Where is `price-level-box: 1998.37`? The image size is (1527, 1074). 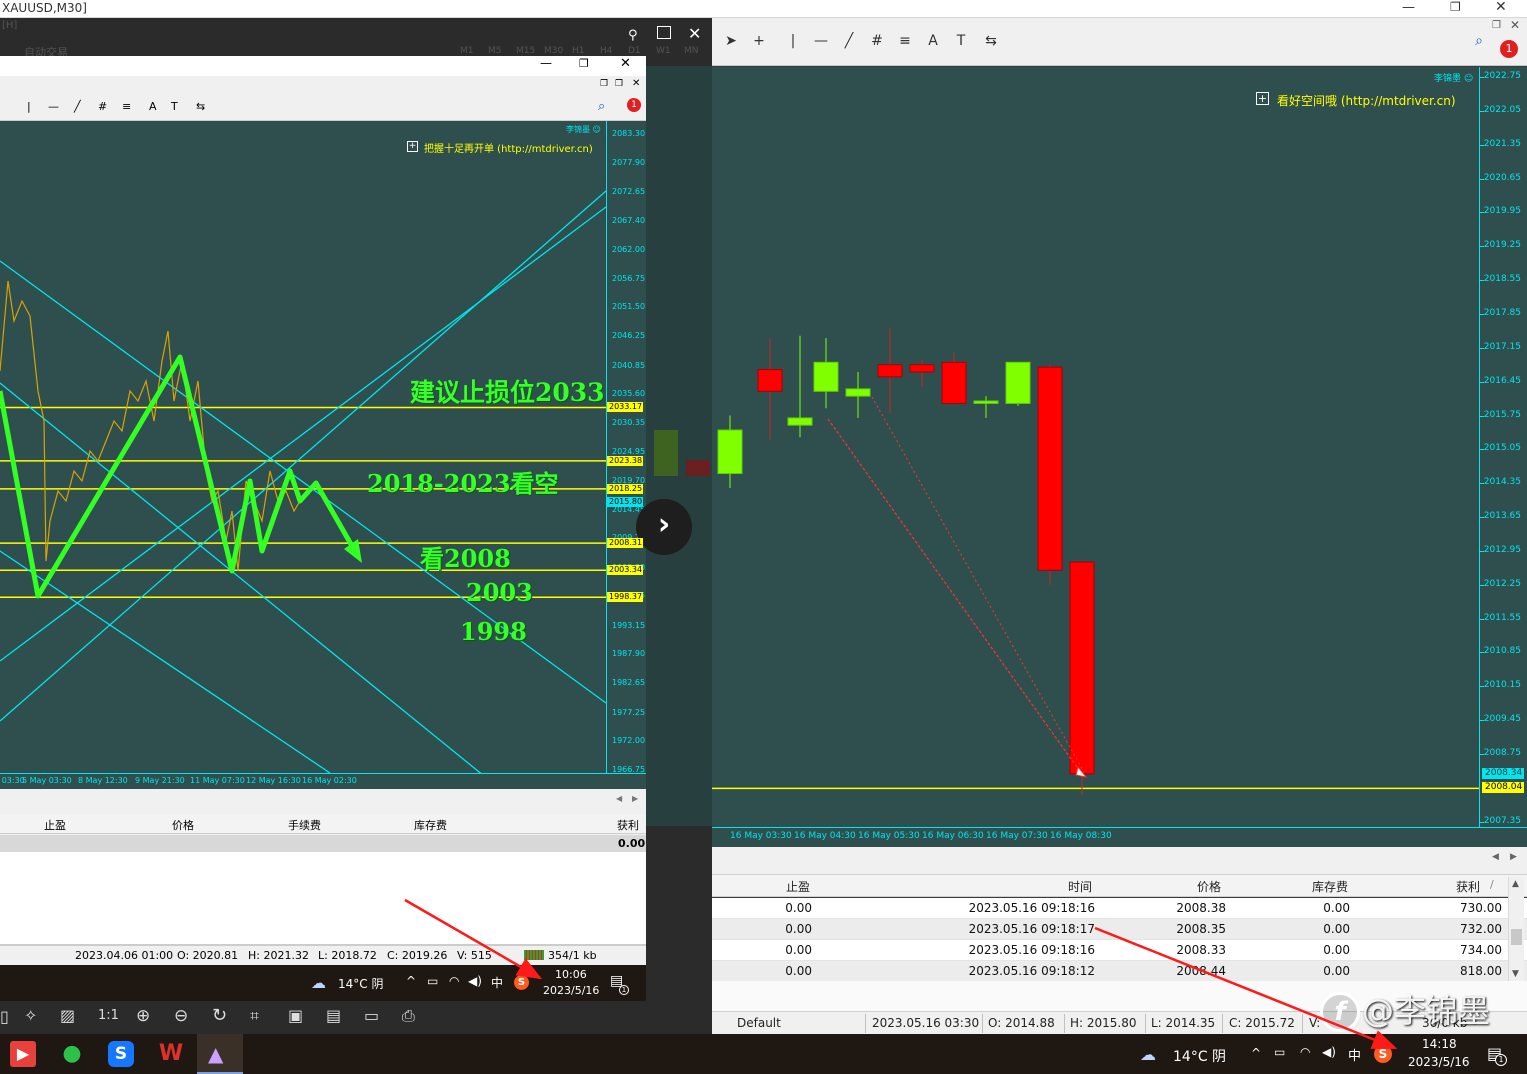 price-level-box: 1998.37 is located at coordinates (625, 597).